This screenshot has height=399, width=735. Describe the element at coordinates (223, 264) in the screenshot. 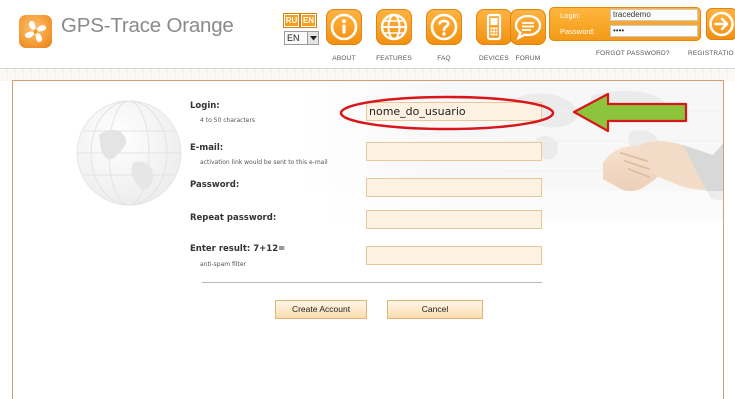

I see `captcha-hint: anti-spam filter` at that location.